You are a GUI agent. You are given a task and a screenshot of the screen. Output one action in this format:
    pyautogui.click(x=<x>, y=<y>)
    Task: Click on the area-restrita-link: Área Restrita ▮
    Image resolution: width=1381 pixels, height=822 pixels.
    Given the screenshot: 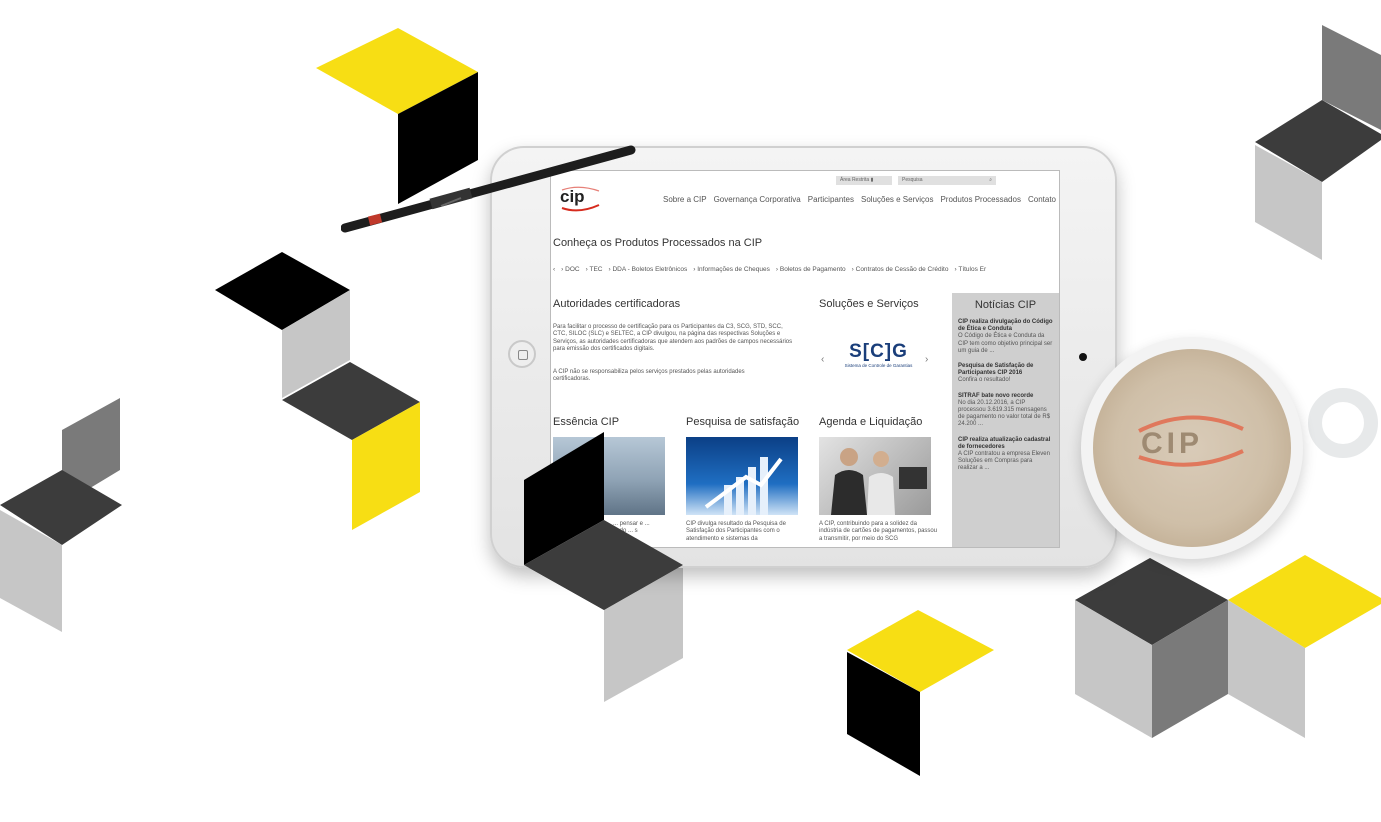 What is the action you would take?
    pyautogui.click(x=864, y=180)
    